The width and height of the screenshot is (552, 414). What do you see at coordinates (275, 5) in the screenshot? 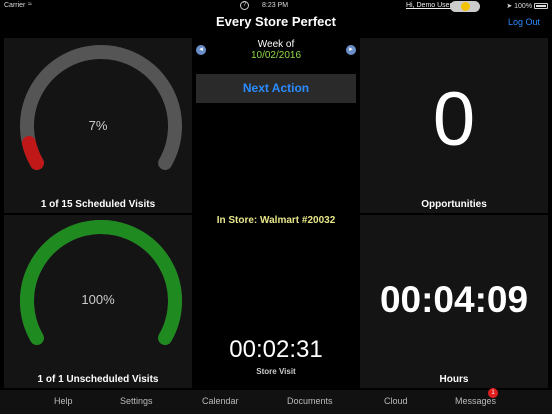
I see `clock: 8:23 PM` at bounding box center [275, 5].